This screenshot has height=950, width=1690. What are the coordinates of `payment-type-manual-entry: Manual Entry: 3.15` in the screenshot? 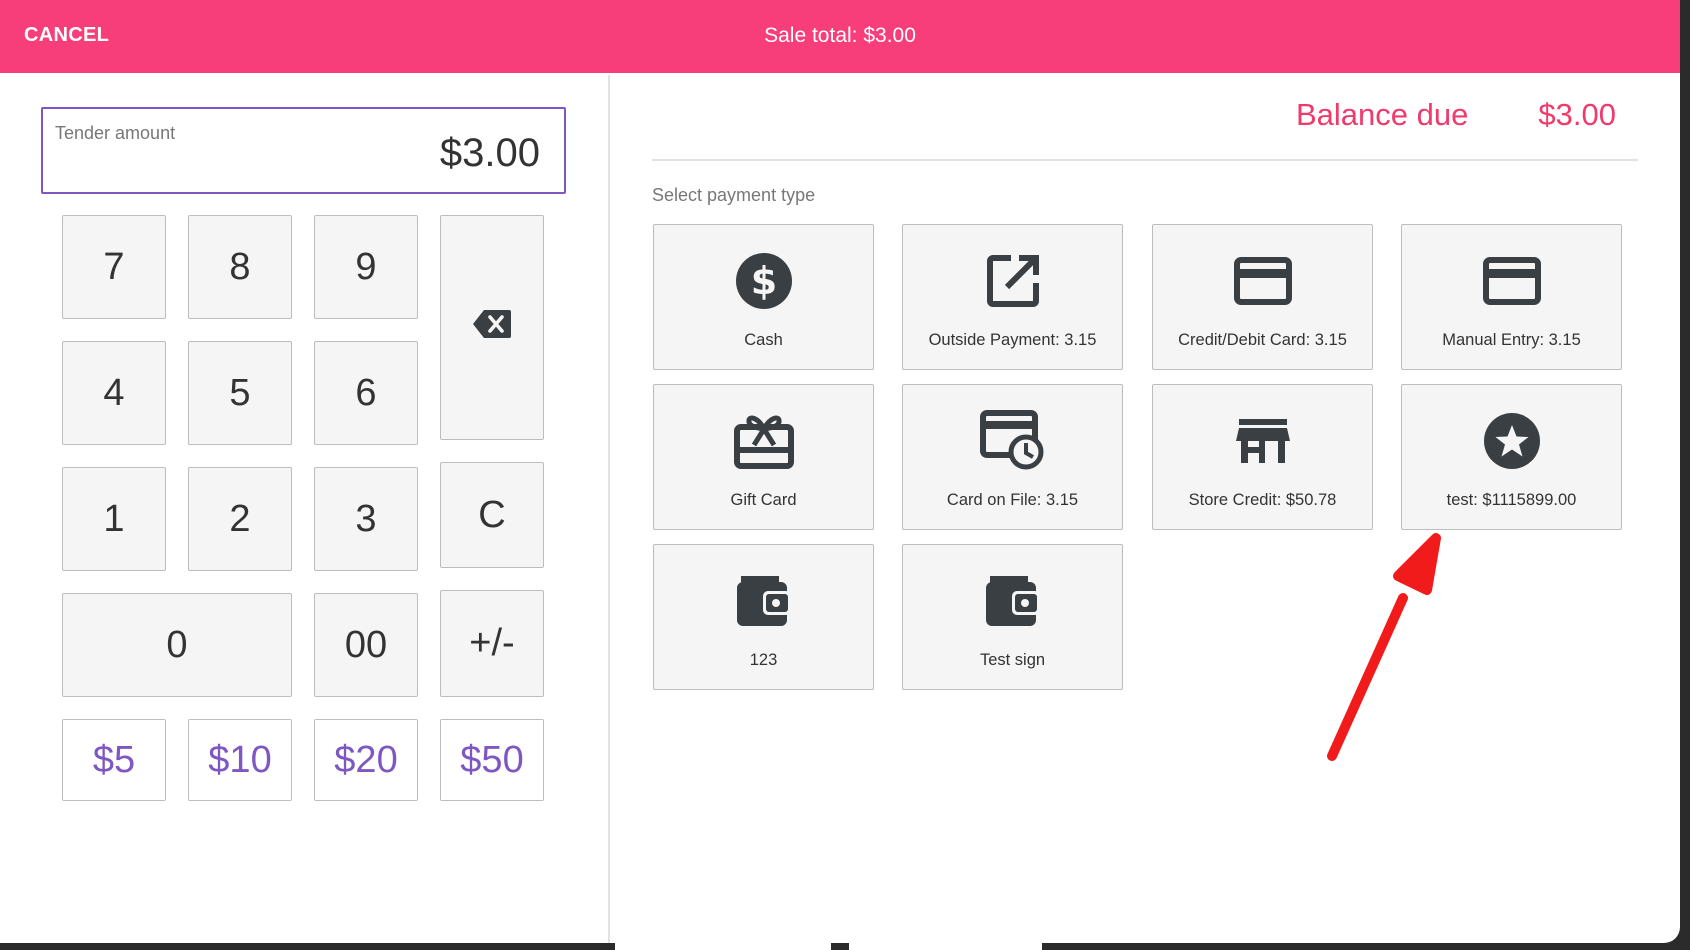 It's located at (1511, 297).